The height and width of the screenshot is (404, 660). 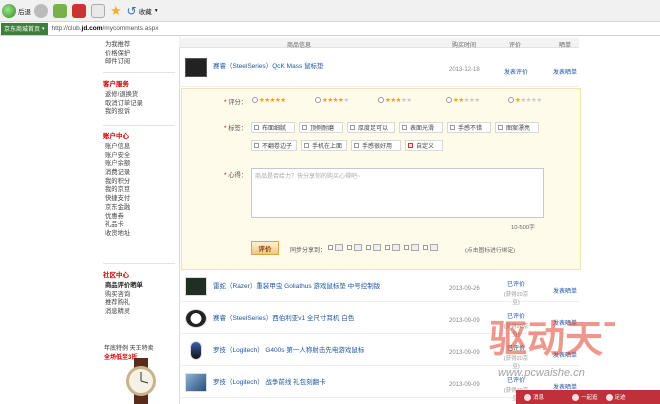 I want to click on score-option-3: ★★★★★, so click(x=395, y=100).